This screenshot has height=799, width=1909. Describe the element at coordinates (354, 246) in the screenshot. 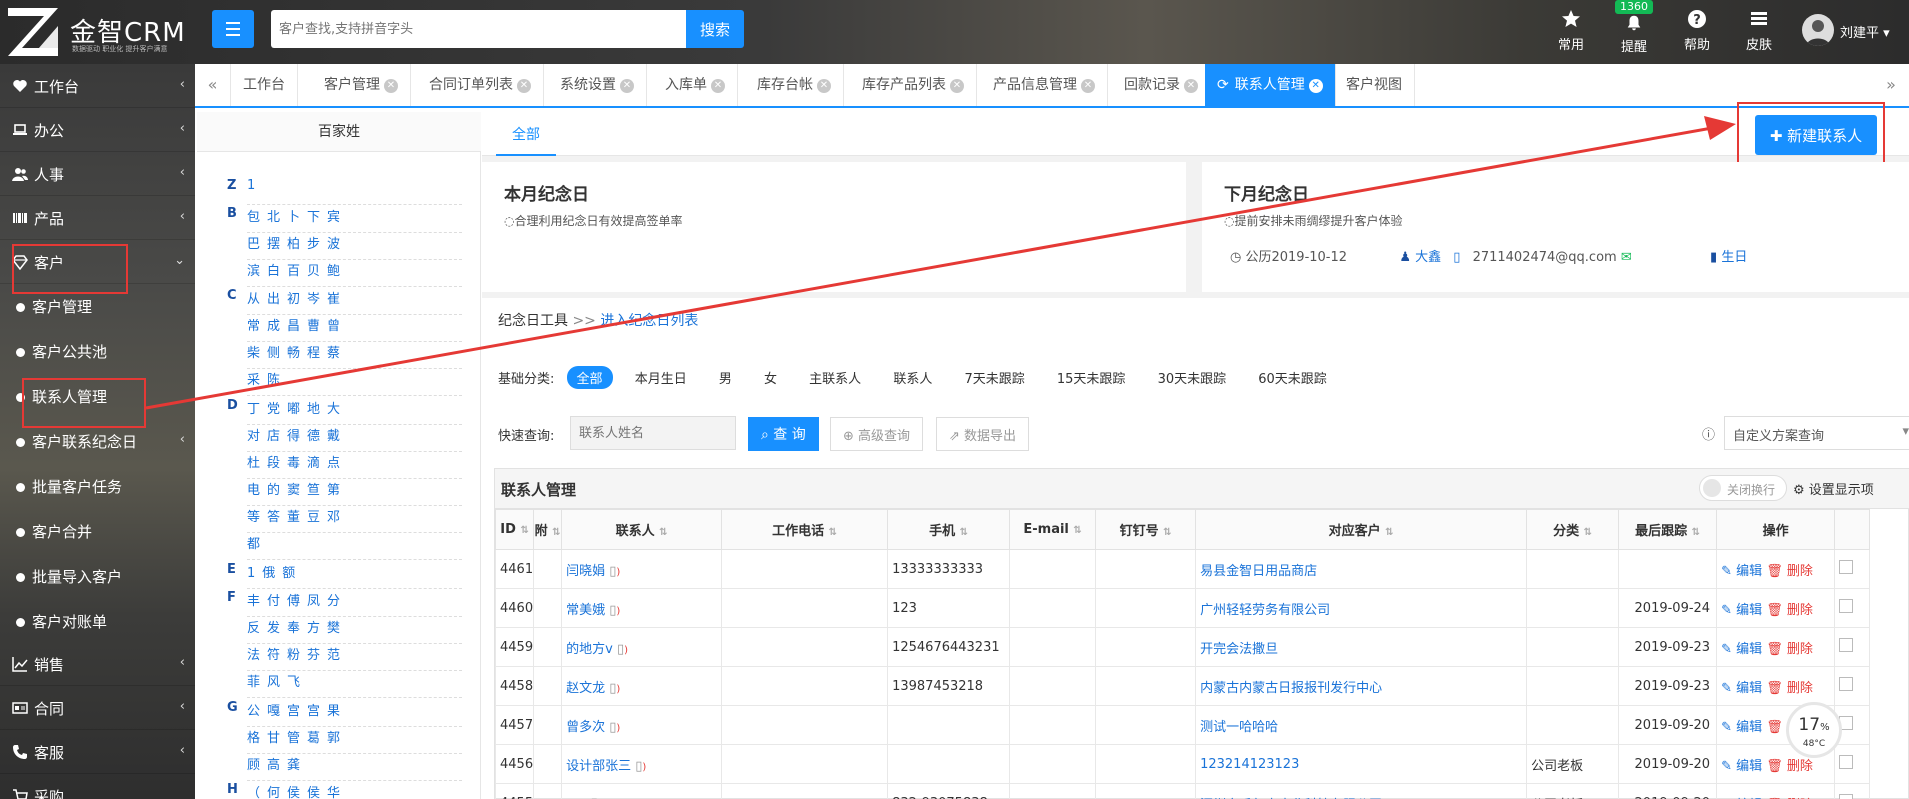

I see `surname-row: 巴摆柏步波` at that location.